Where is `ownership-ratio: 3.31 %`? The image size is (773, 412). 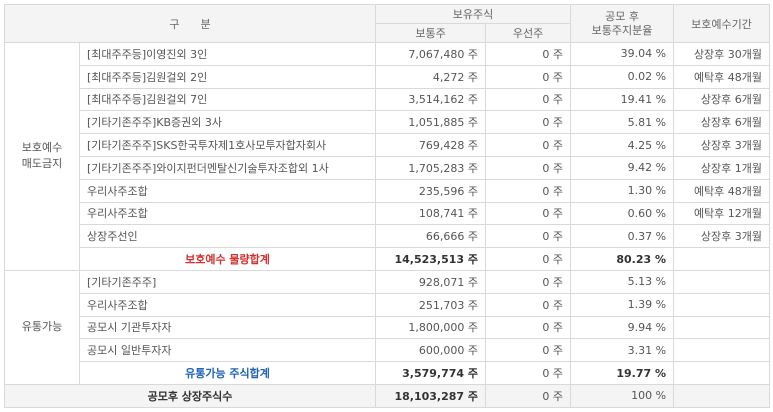
ownership-ratio: 3.31 % is located at coordinates (622, 350).